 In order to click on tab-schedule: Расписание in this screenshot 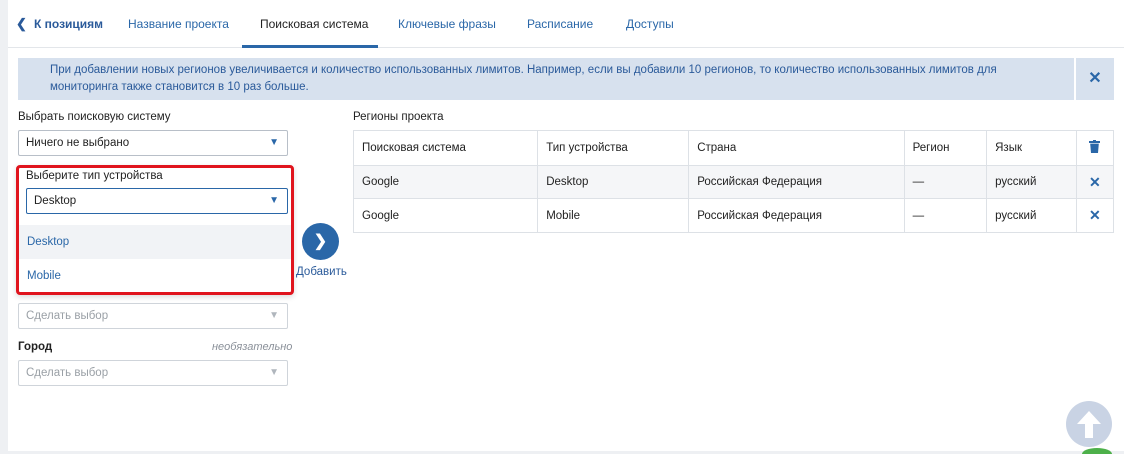, I will do `click(560, 24)`.